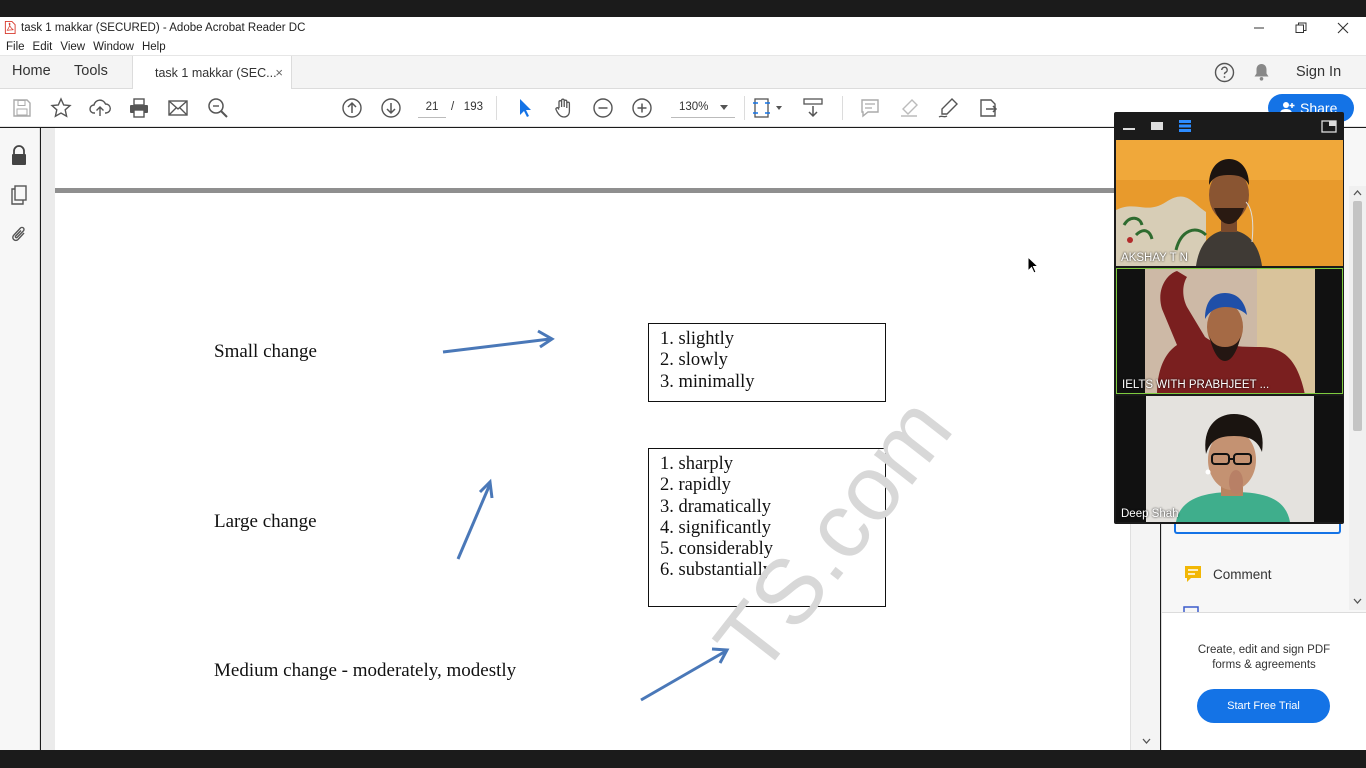  Describe the element at coordinates (265, 351) in the screenshot. I see `small-change-label: Small change` at that location.